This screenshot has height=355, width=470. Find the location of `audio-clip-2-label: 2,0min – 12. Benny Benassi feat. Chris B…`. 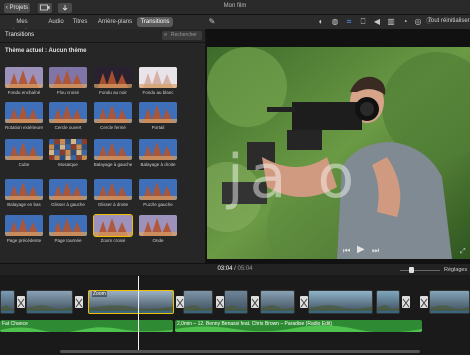

audio-clip-2-label: 2,0min – 12. Benny Benassi feat. Chris B… is located at coordinates (255, 324).